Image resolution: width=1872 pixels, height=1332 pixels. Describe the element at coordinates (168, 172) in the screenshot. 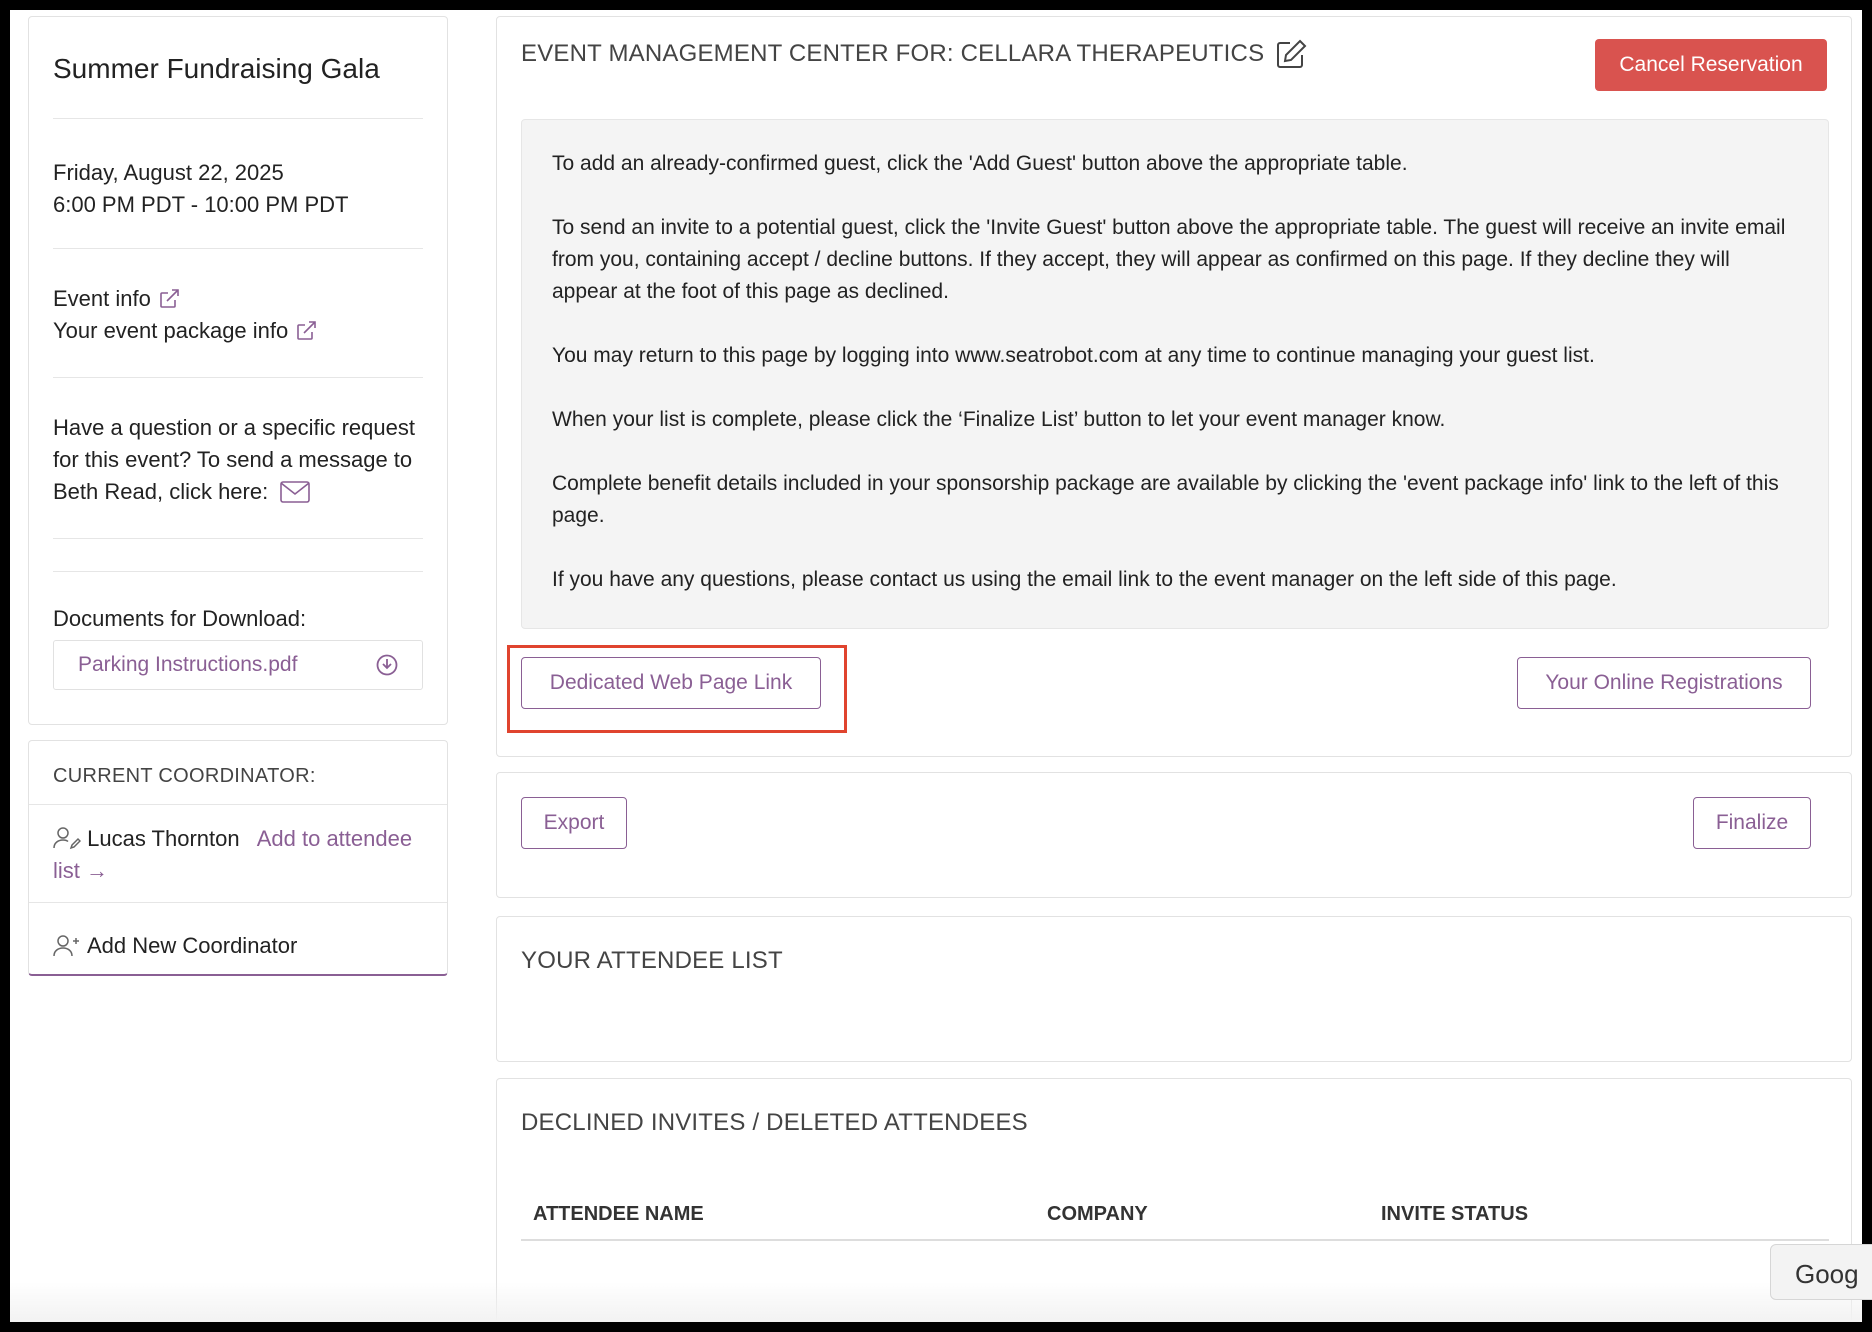

I see `event-date: Friday, August 22, 2025` at that location.